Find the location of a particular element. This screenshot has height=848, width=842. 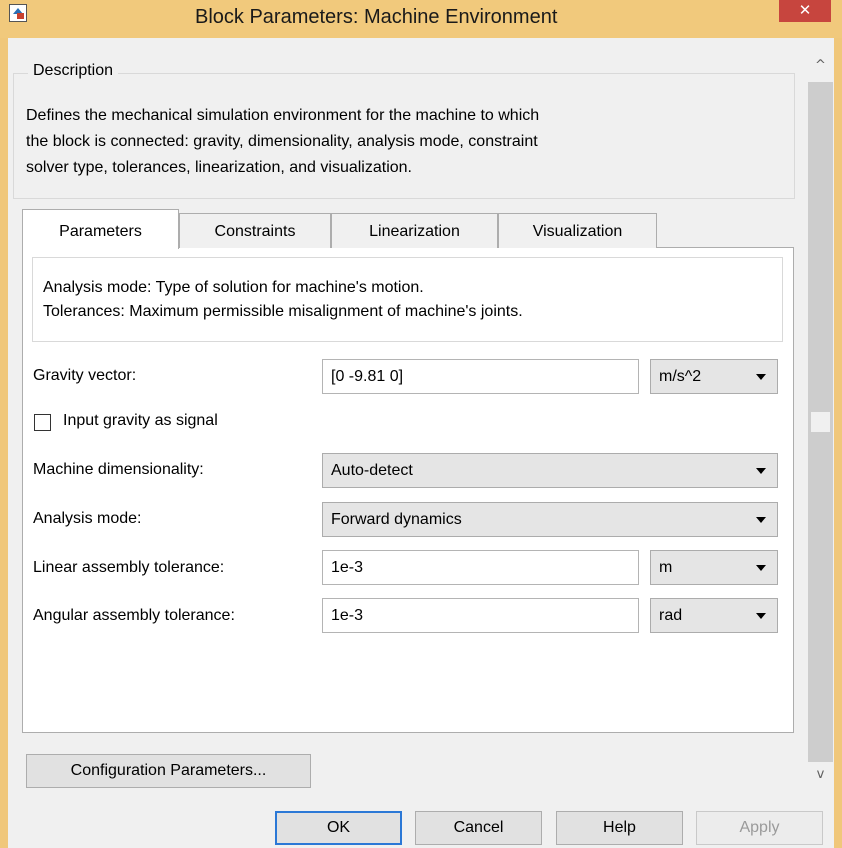

title-bar: Block Parameters: Machine Environment ✕ is located at coordinates (421, 19).